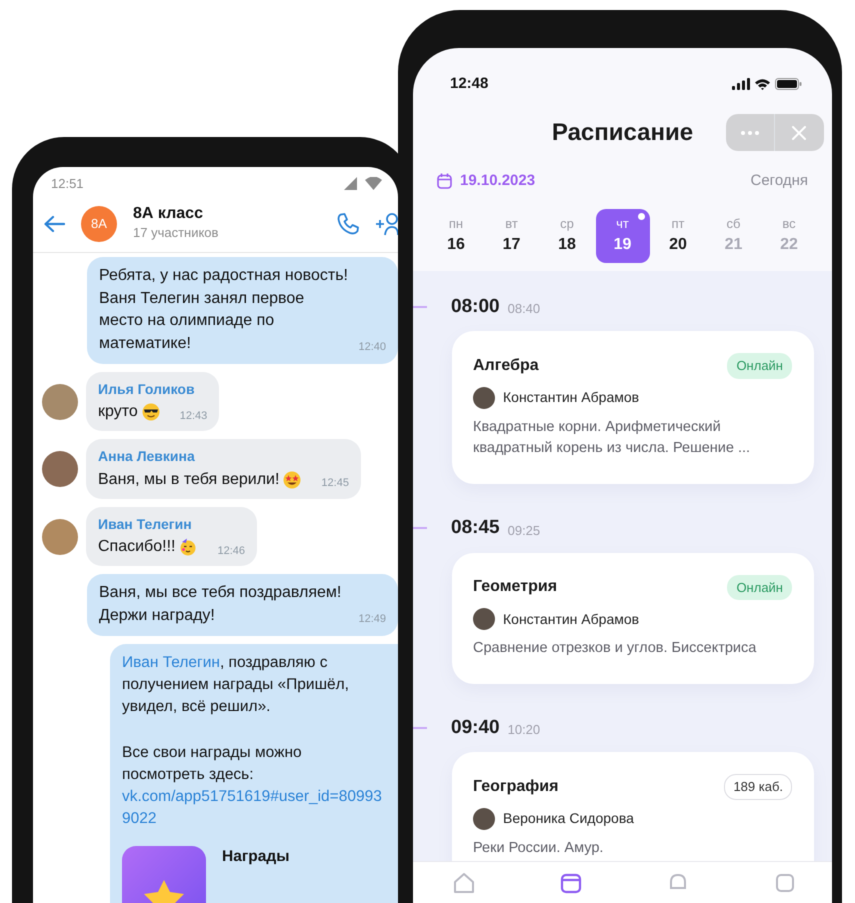  I want to click on add-user-icon, so click(387, 224).